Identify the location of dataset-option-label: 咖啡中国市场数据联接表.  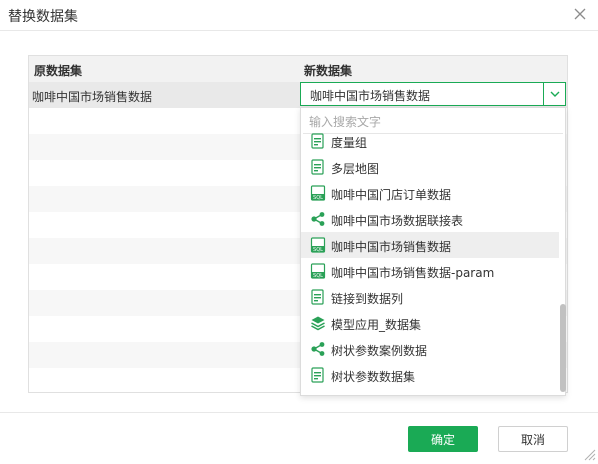
(397, 221).